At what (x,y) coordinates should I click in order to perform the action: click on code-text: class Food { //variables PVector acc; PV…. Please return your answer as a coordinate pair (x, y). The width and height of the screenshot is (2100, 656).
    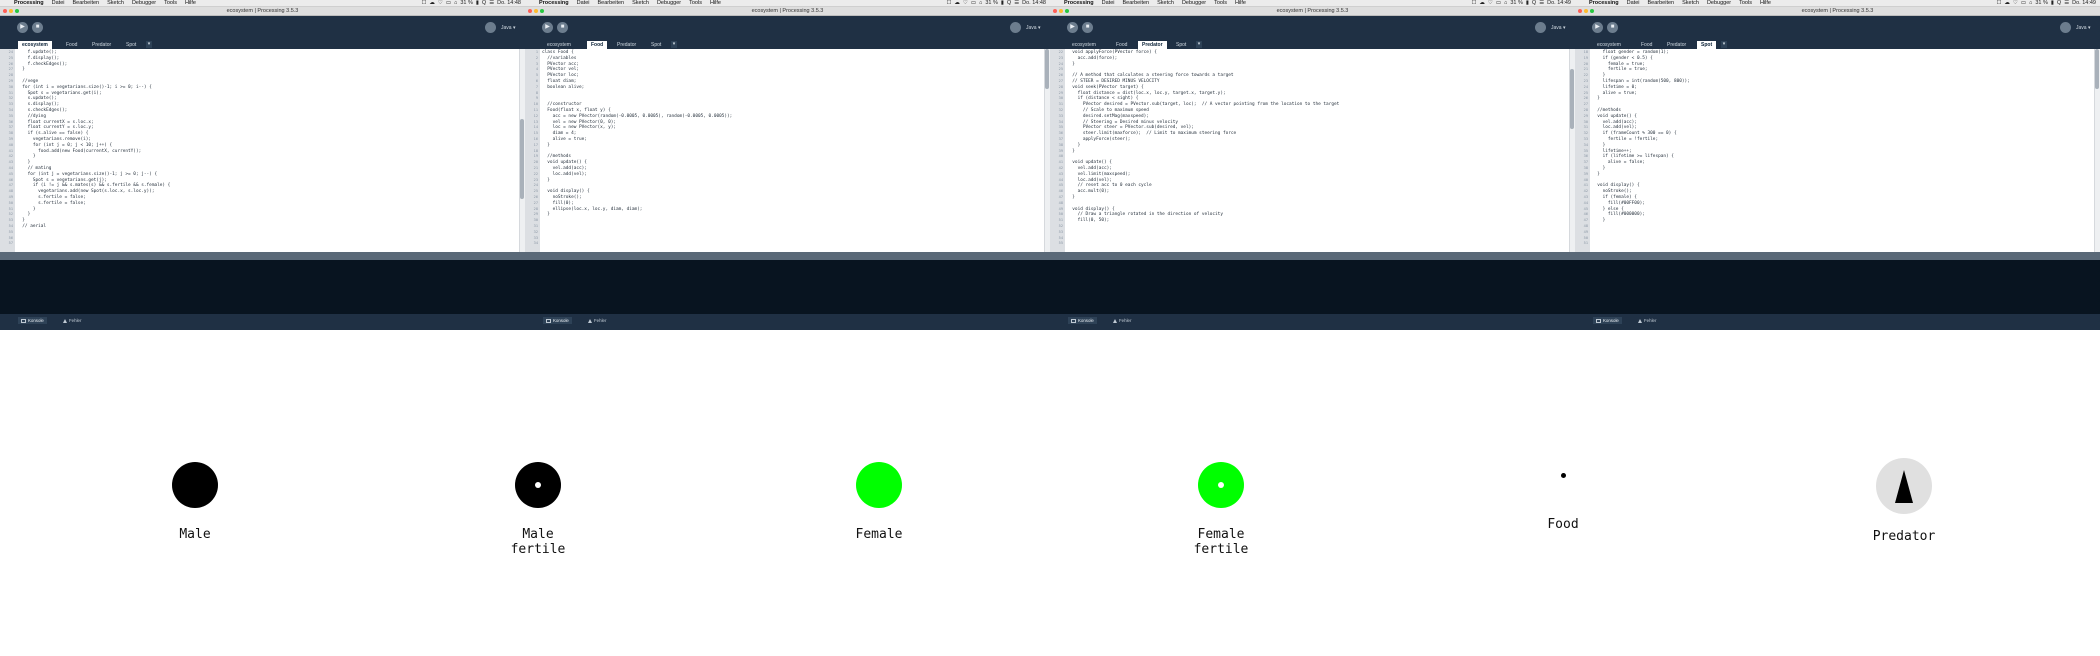
    Looking at the image, I should click on (793, 150).